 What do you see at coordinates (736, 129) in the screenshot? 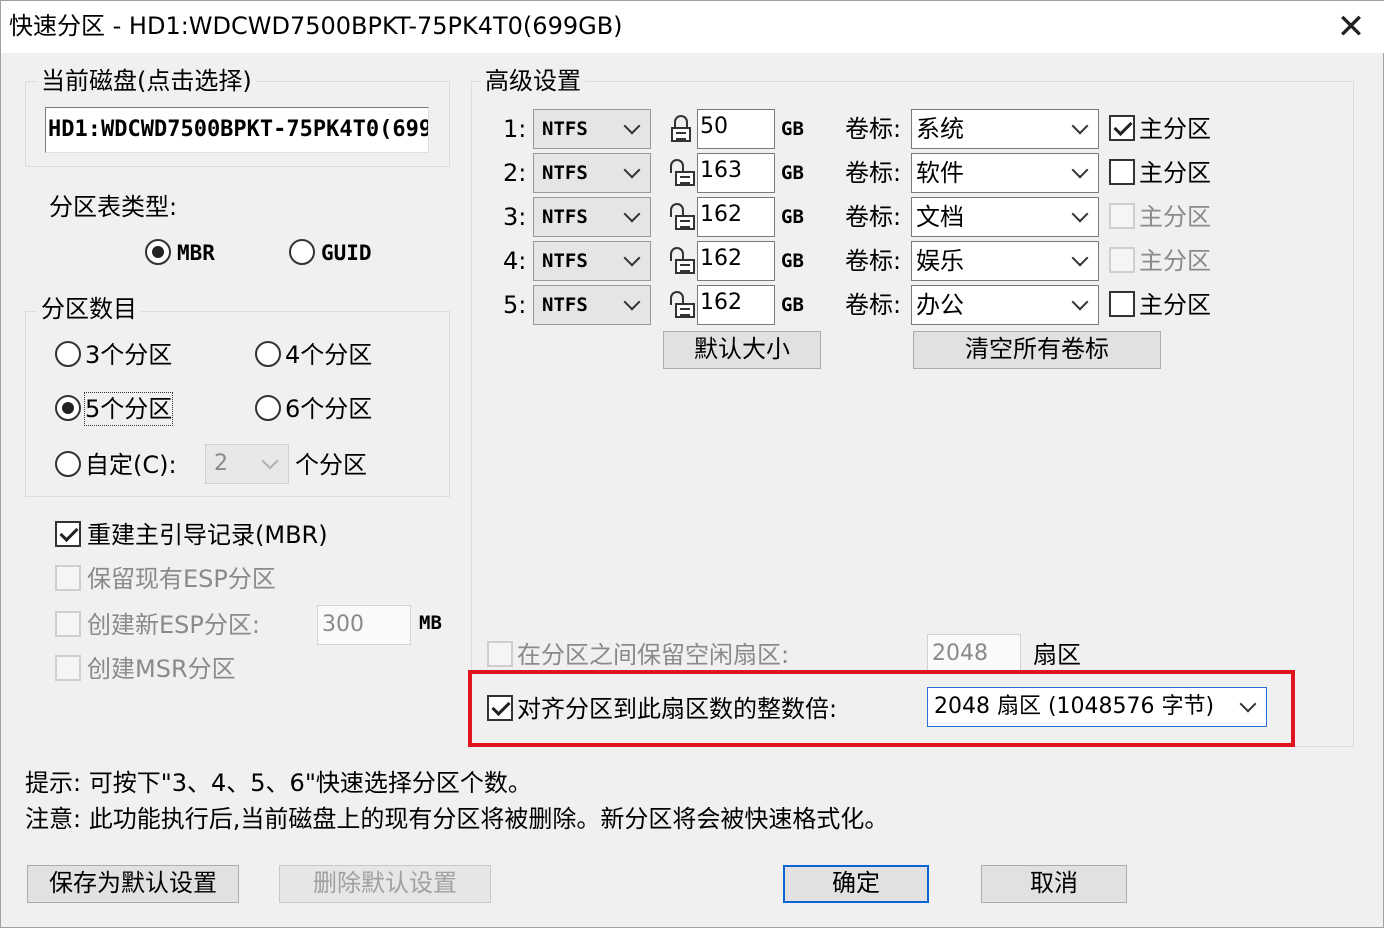
I see `row-1-size-input: 50` at bounding box center [736, 129].